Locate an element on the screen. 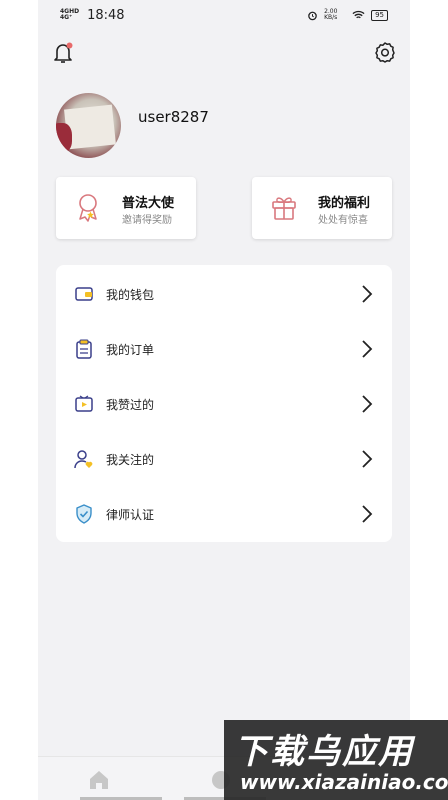  order-clipboard-icon is located at coordinates (84, 349).